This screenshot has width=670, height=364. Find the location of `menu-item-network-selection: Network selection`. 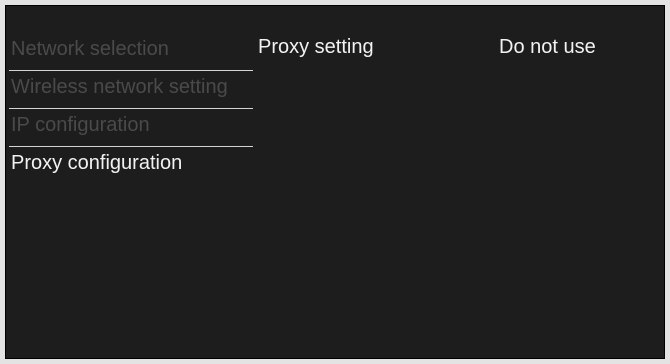

menu-item-network-selection: Network selection is located at coordinates (131, 52).